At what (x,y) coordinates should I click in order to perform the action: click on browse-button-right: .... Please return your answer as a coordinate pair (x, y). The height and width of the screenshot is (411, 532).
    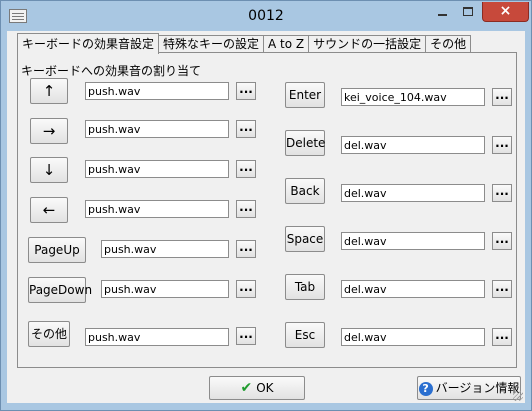
    Looking at the image, I should click on (246, 129).